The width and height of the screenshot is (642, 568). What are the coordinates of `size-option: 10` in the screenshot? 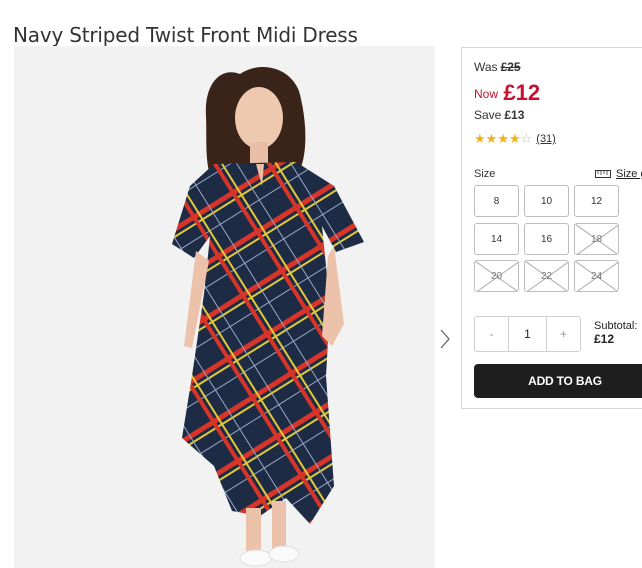 It's located at (546, 201).